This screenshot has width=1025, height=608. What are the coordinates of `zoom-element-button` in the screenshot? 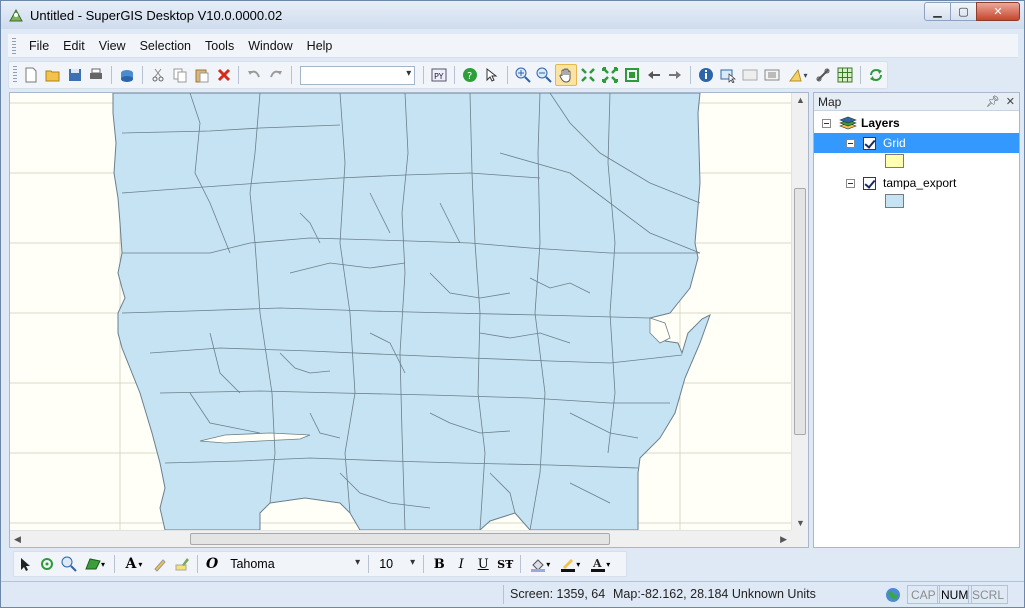 It's located at (69, 564).